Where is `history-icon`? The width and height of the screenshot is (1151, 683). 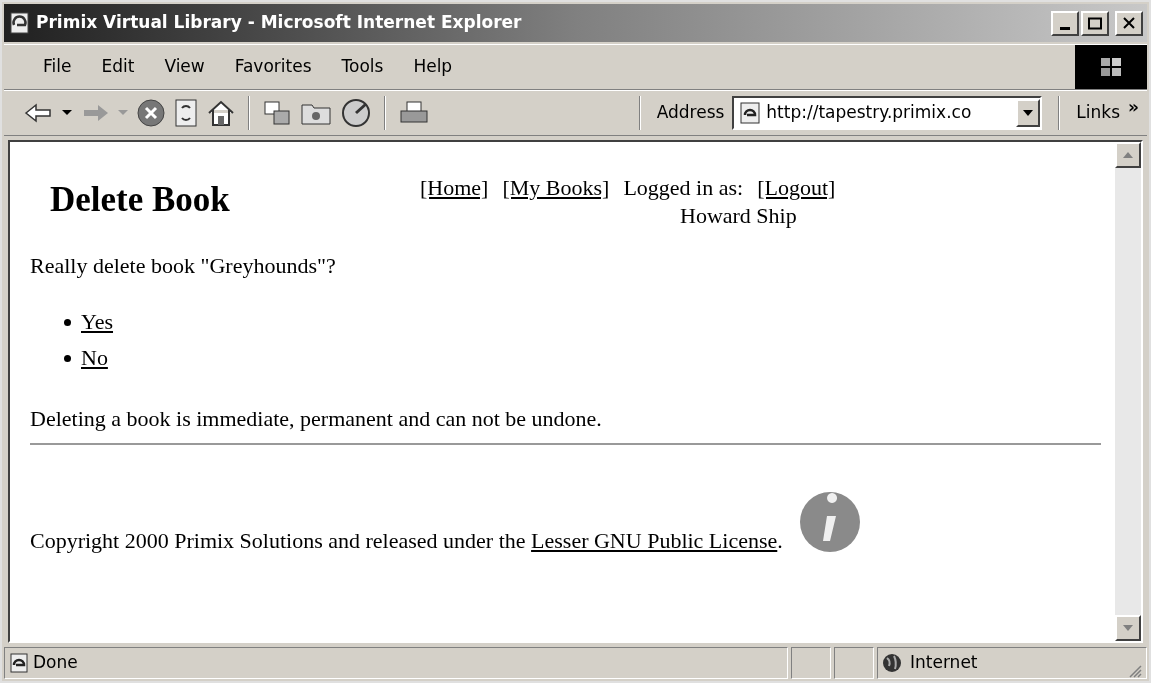 history-icon is located at coordinates (356, 113).